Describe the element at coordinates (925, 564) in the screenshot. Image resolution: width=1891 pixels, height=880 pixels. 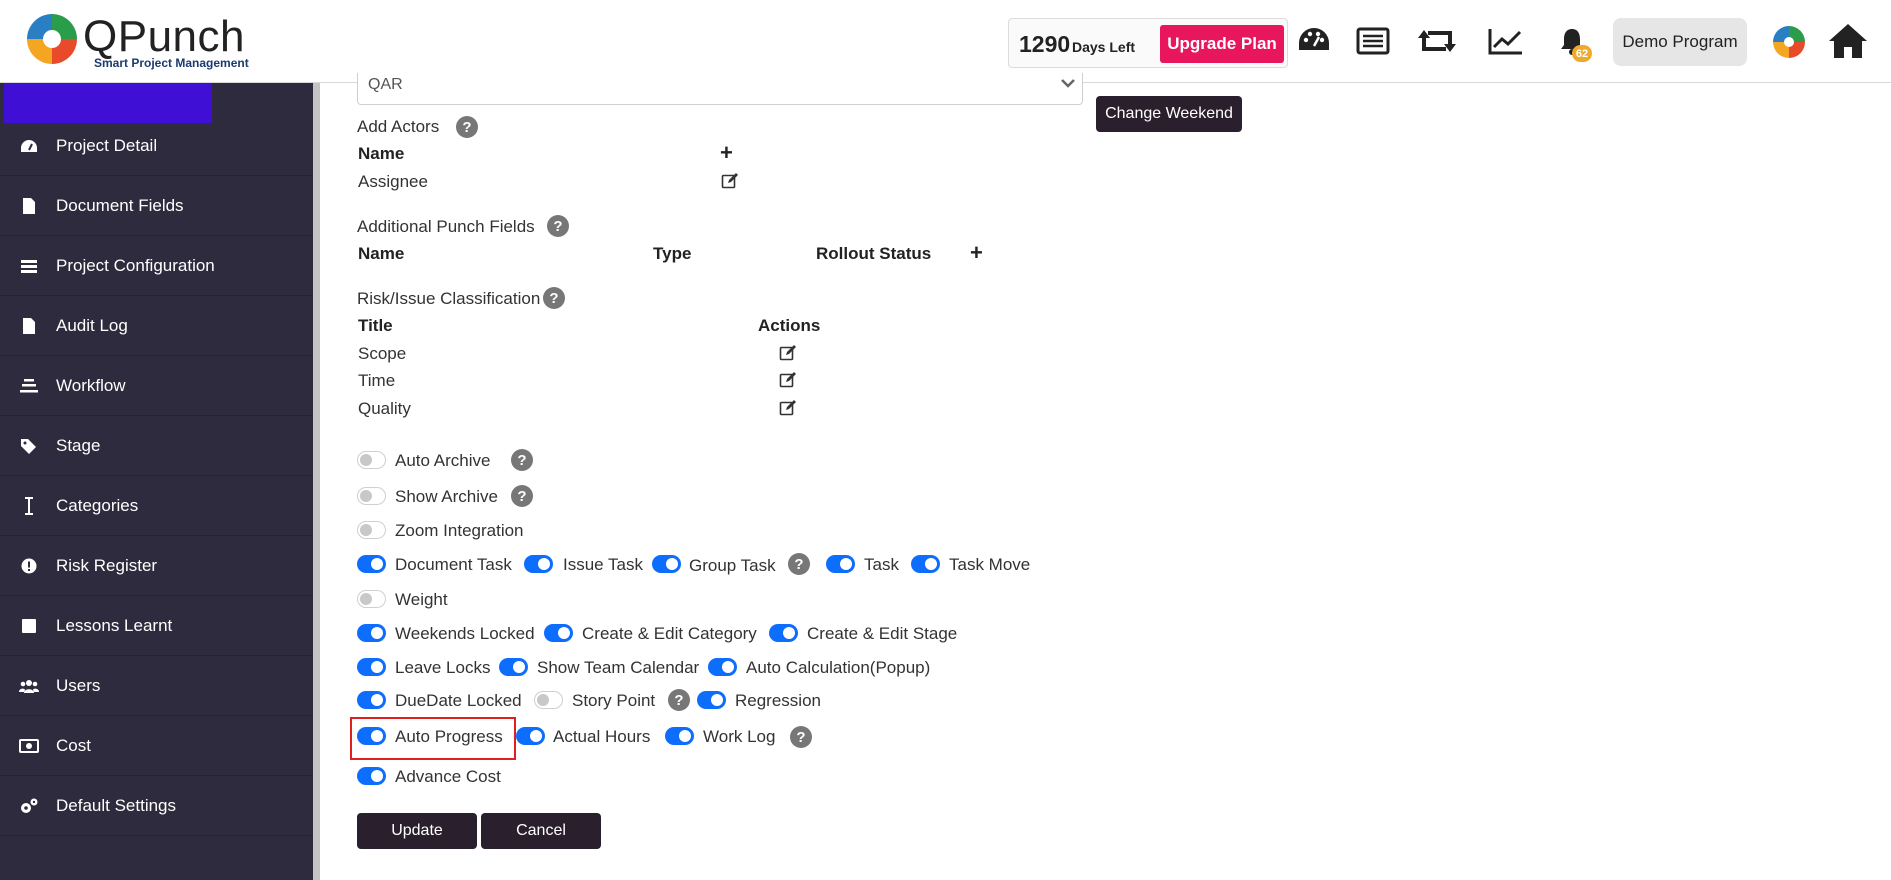
I see `task-move-toggle` at that location.